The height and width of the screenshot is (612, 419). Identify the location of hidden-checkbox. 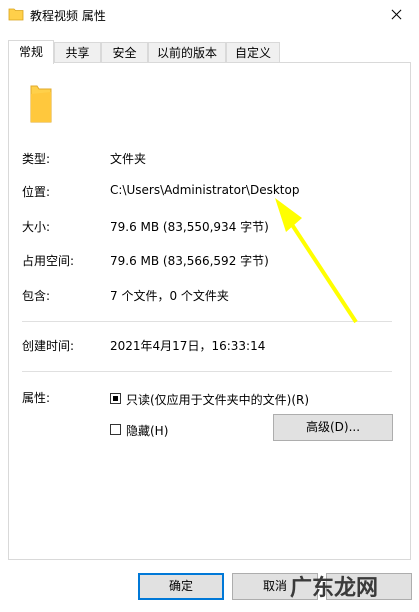
(115, 429).